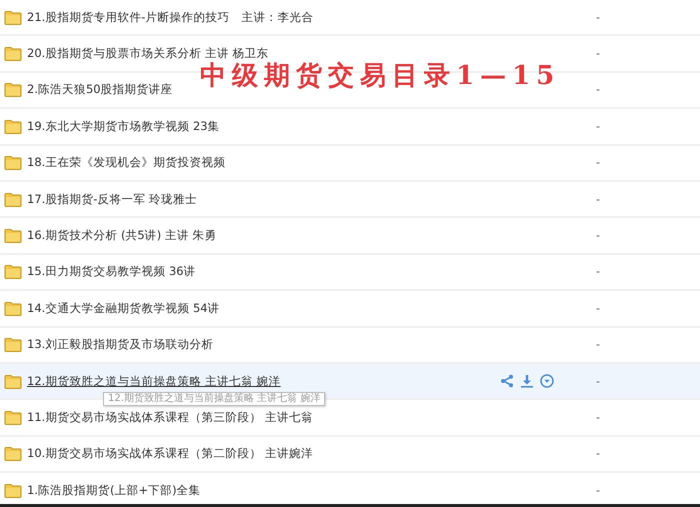 The height and width of the screenshot is (507, 700). I want to click on tooltip: 12.期货致胜之道与当前操盘策略 主讲七翁 婉洋, so click(214, 399).